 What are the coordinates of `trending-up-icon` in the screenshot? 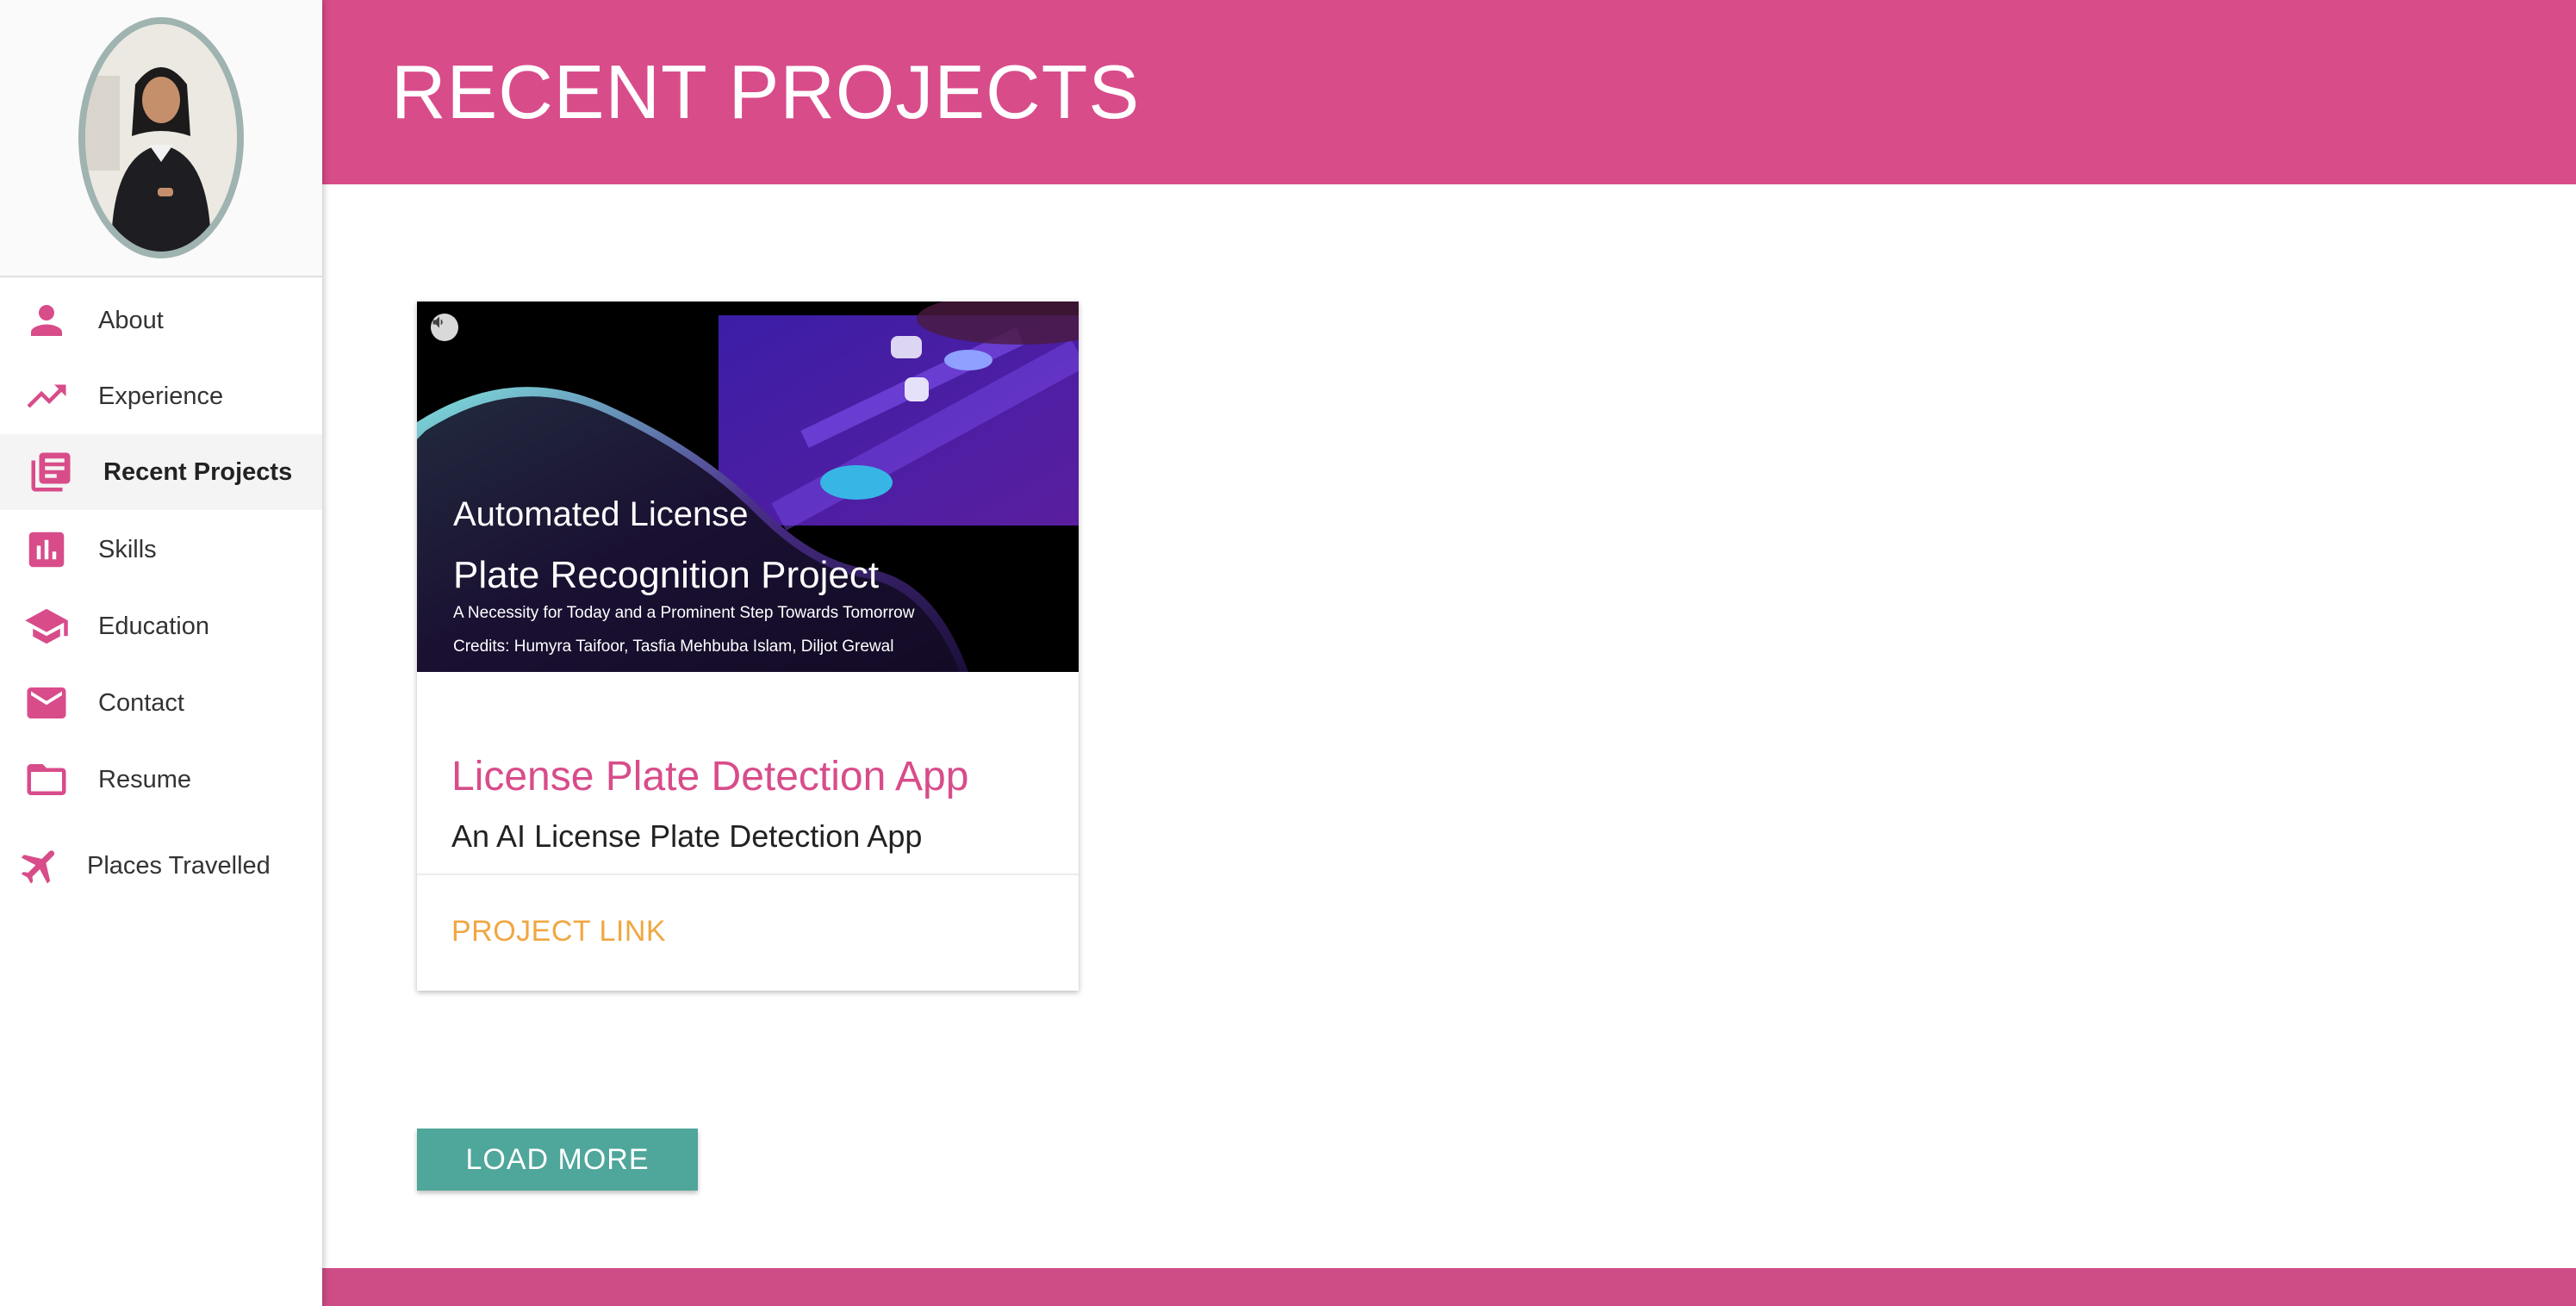 It's located at (47, 396).